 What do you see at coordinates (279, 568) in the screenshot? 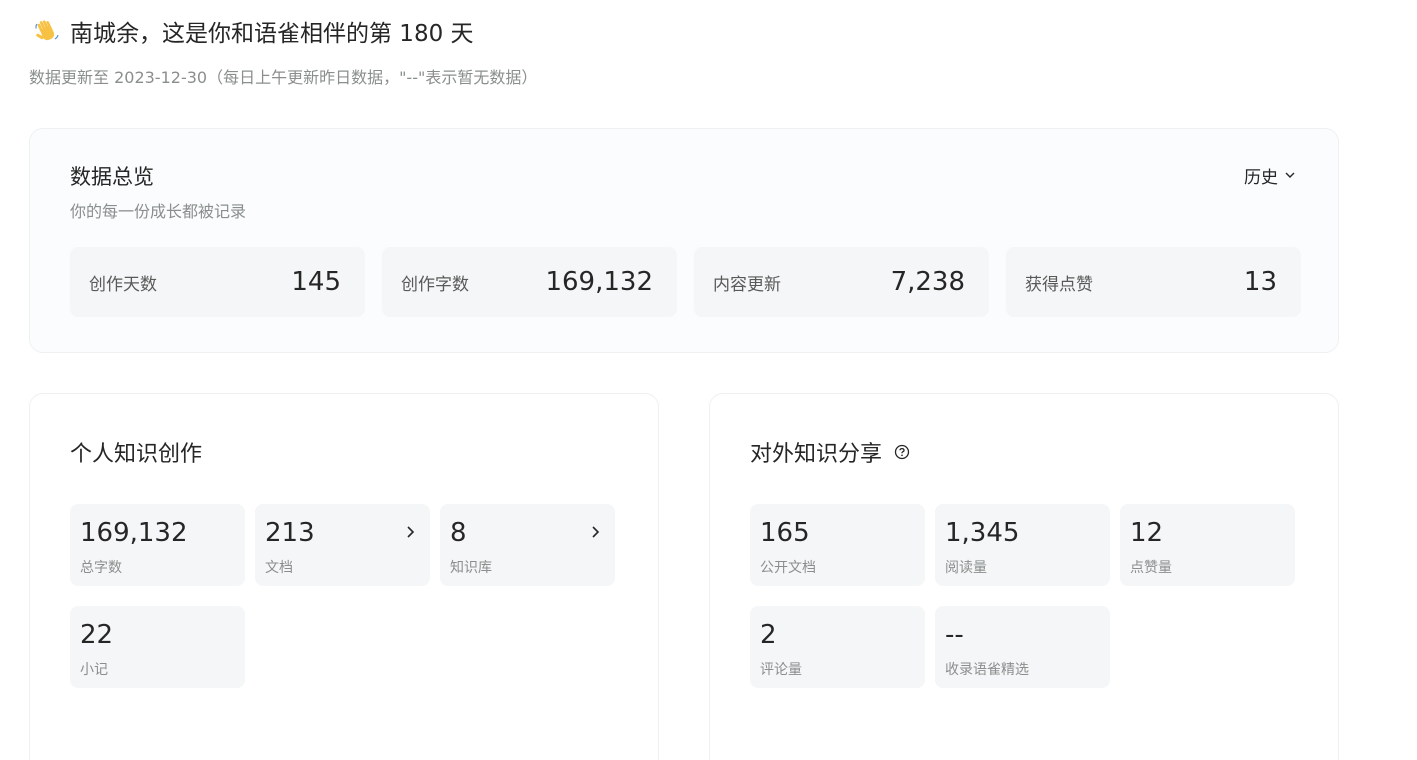
I see `tile-label: 文档` at bounding box center [279, 568].